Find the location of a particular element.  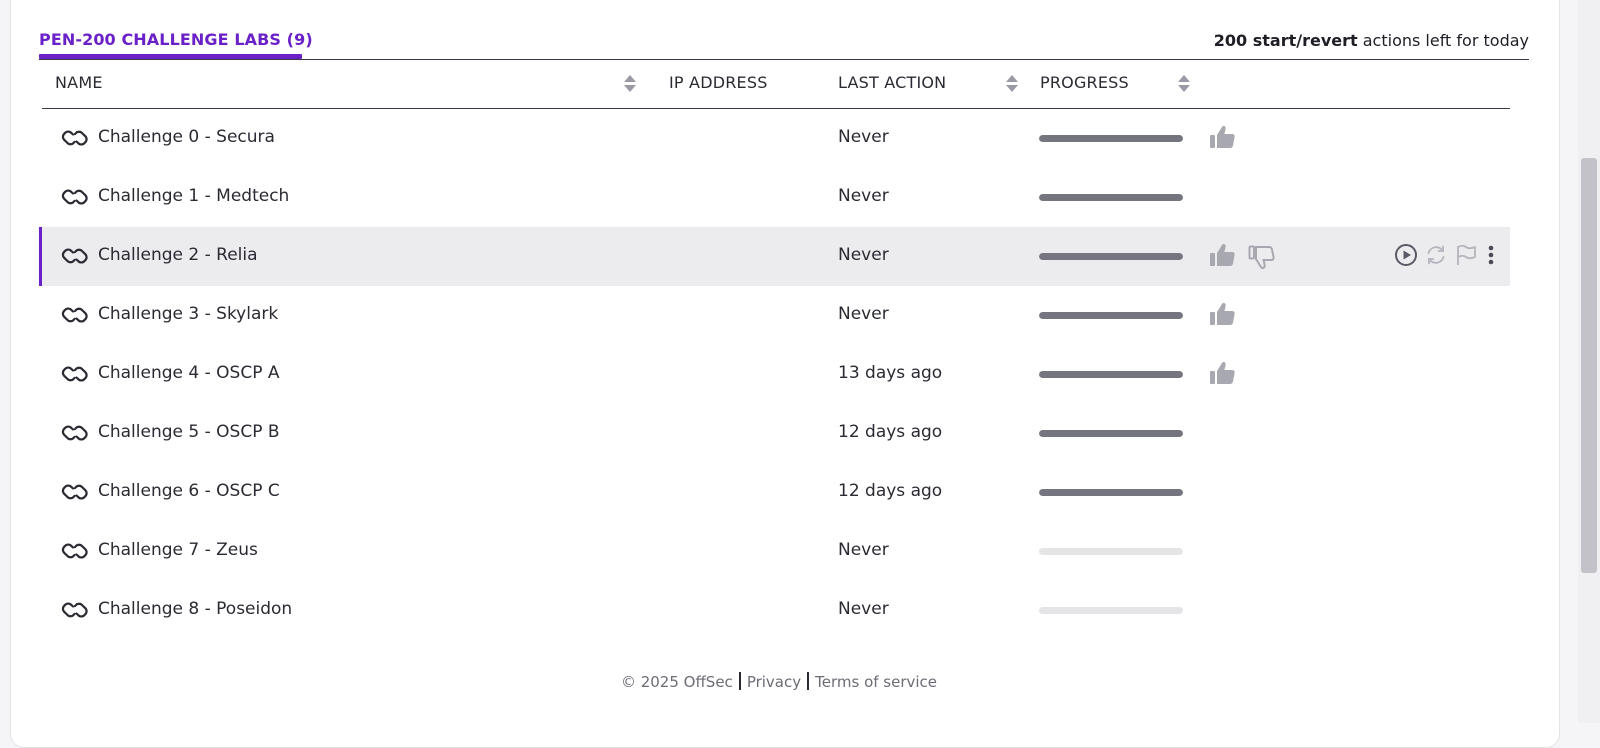

table-row: Challenge 7 - Zeus Never is located at coordinates (774, 551).